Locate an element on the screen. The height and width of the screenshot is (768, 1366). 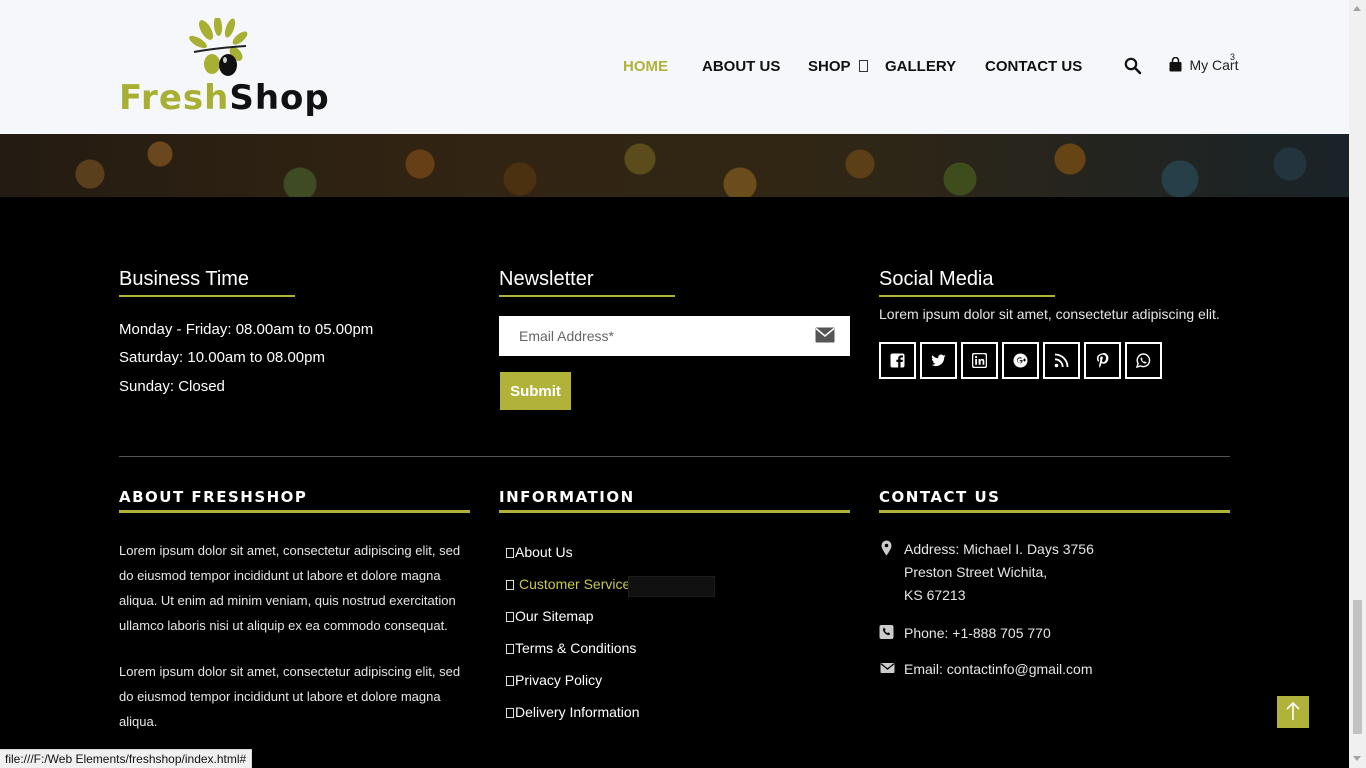
link-label: Our Sitemap is located at coordinates (554, 616).